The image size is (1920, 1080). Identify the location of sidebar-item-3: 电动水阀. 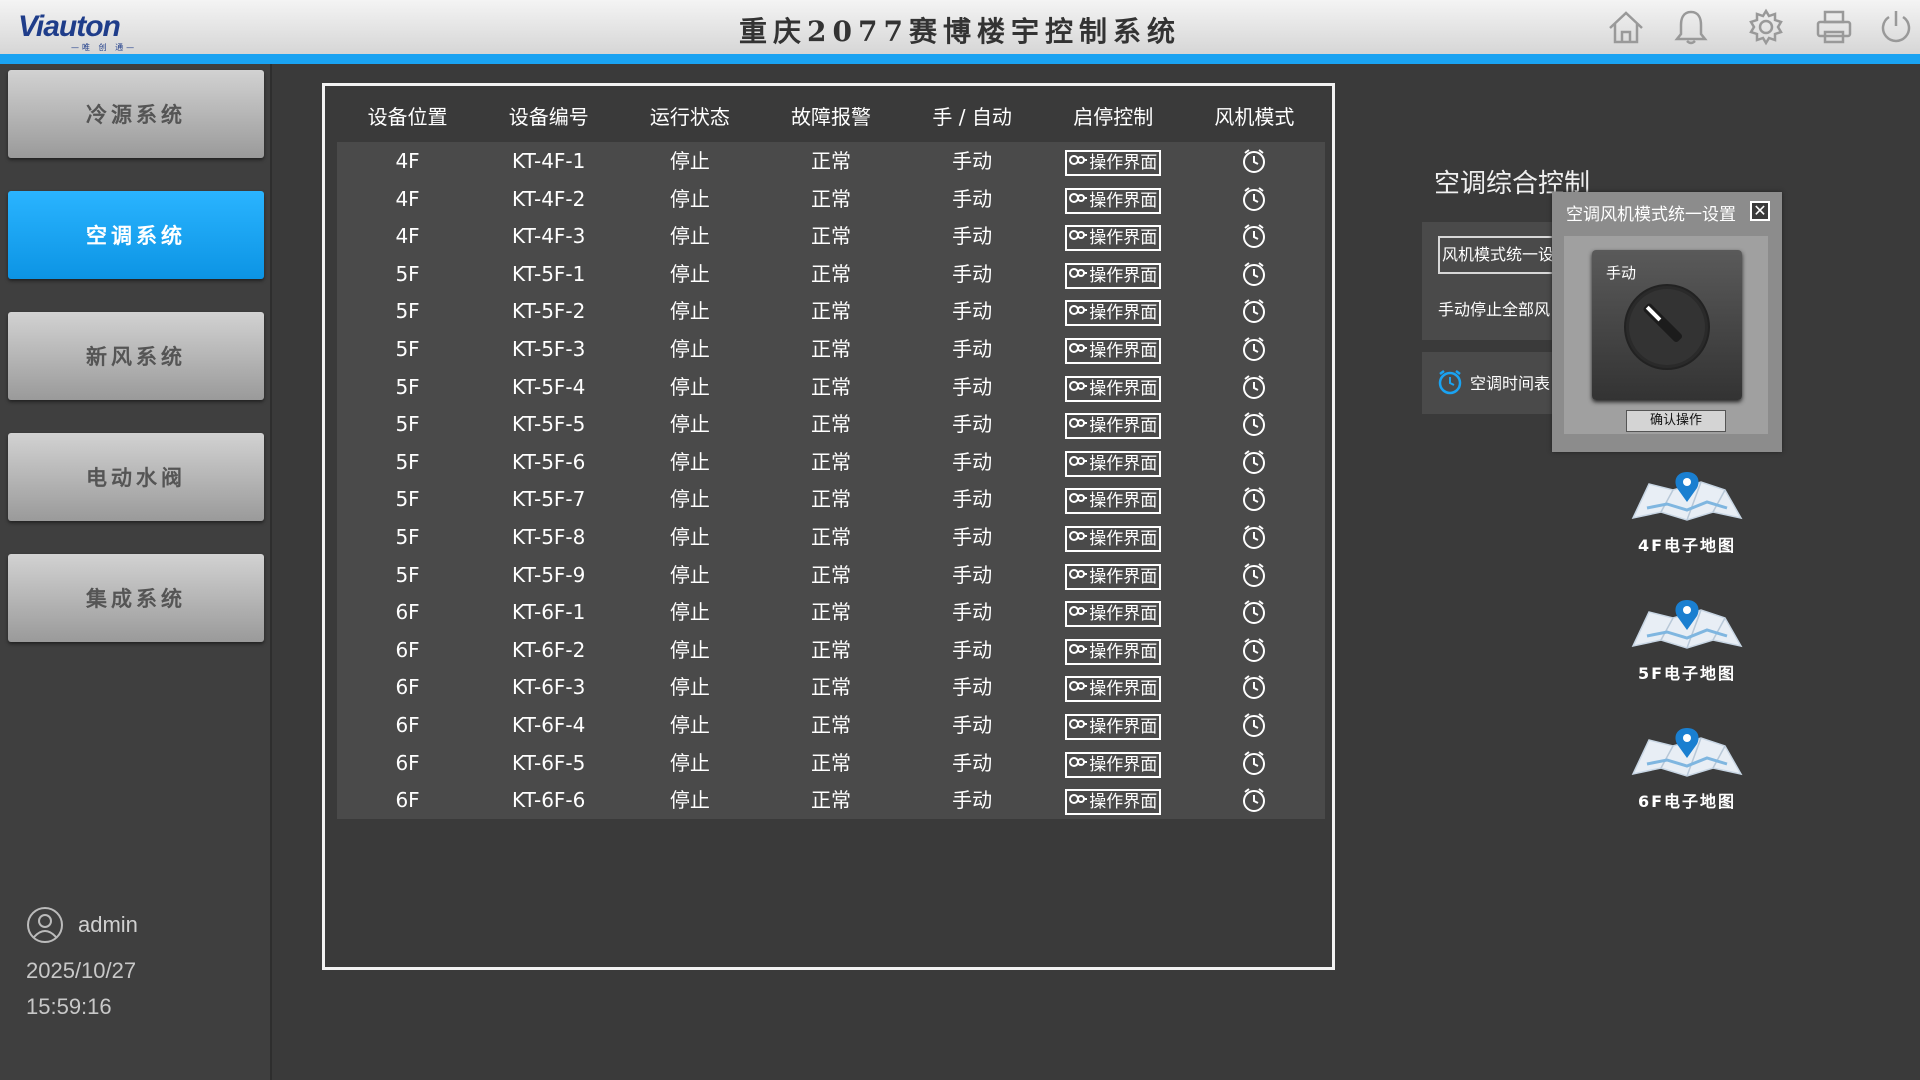
(136, 477).